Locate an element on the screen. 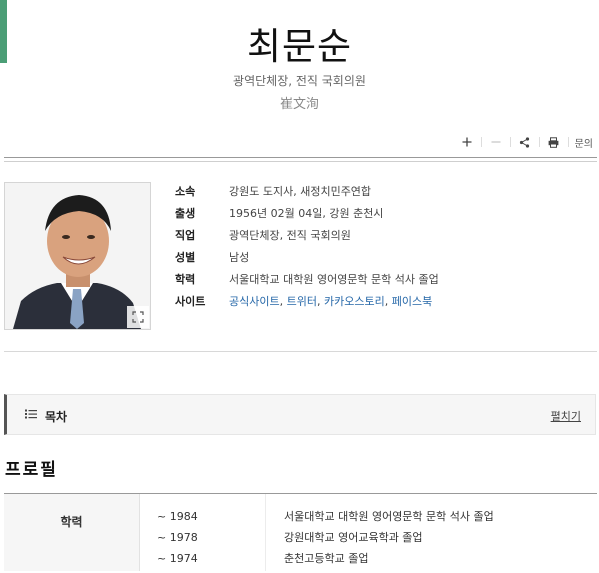  share-button is located at coordinates (525, 142).